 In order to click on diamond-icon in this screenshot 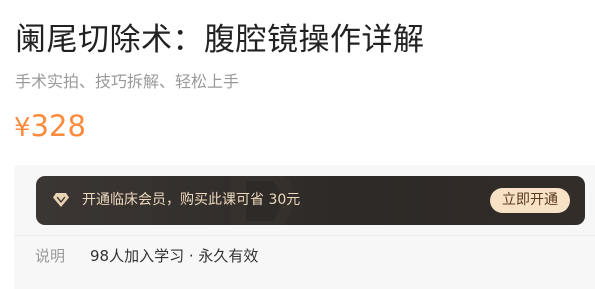, I will do `click(61, 200)`.